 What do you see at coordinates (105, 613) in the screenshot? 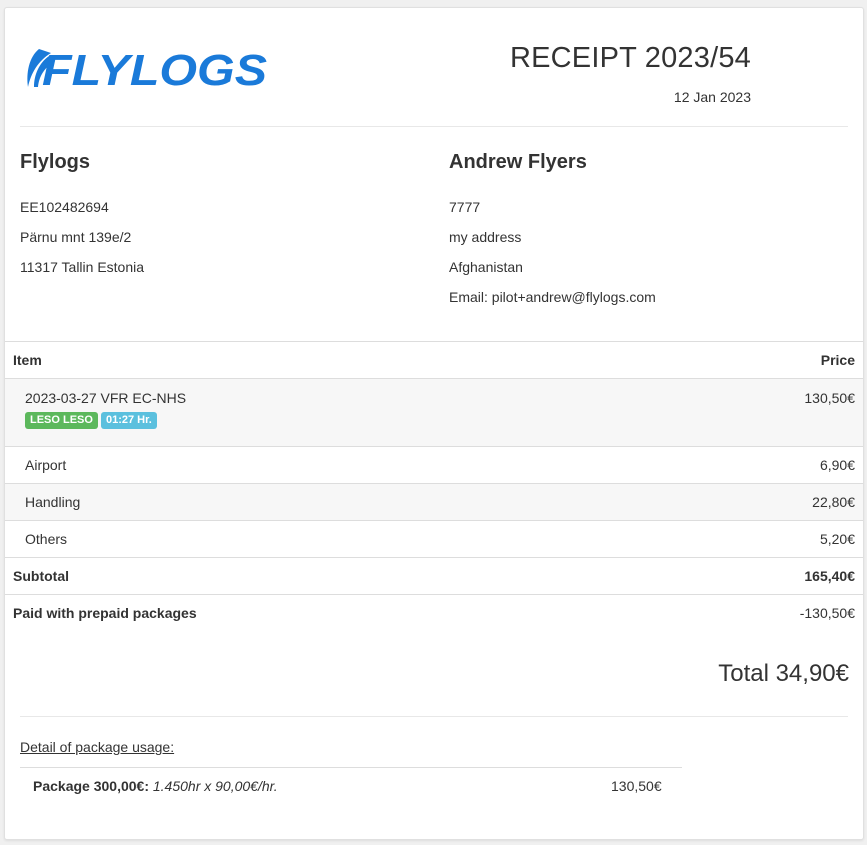
I see `prepaid-label: Paid with prepaid packages` at bounding box center [105, 613].